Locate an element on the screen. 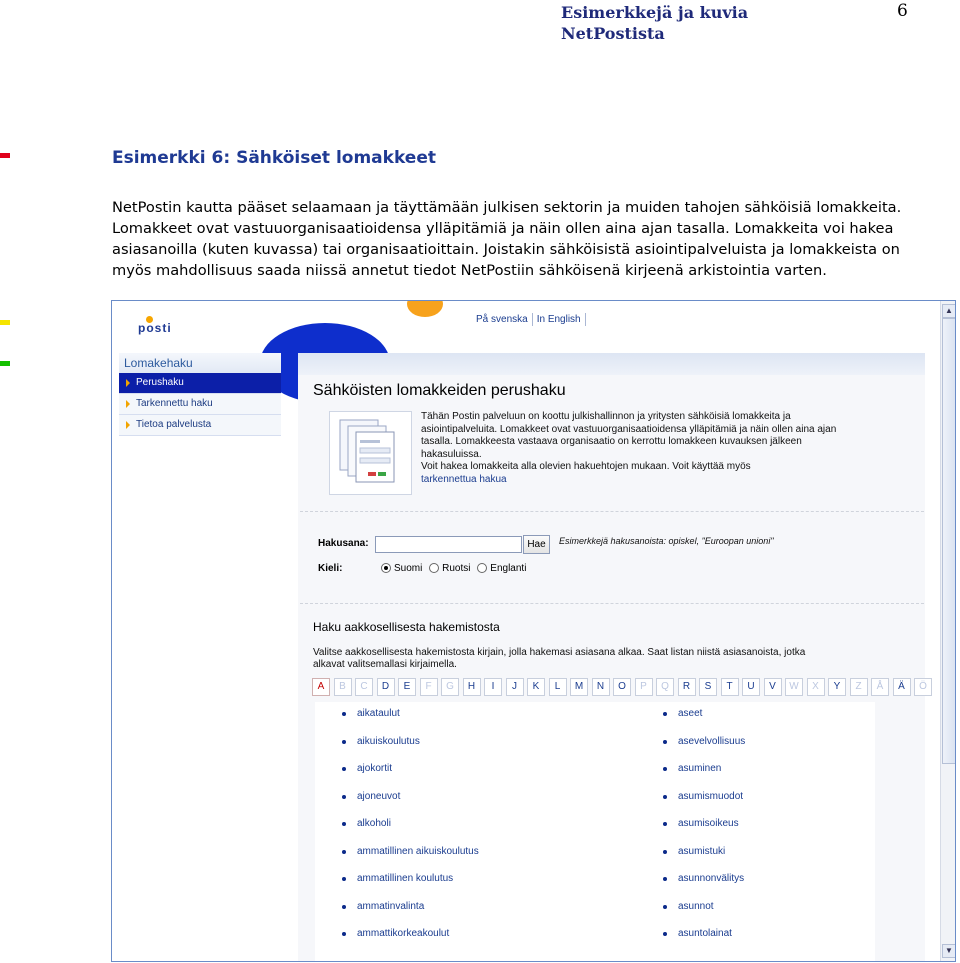 Image resolution: width=960 pixels, height=963 pixels. list-item: asunnonvälitys is located at coordinates (702, 887).